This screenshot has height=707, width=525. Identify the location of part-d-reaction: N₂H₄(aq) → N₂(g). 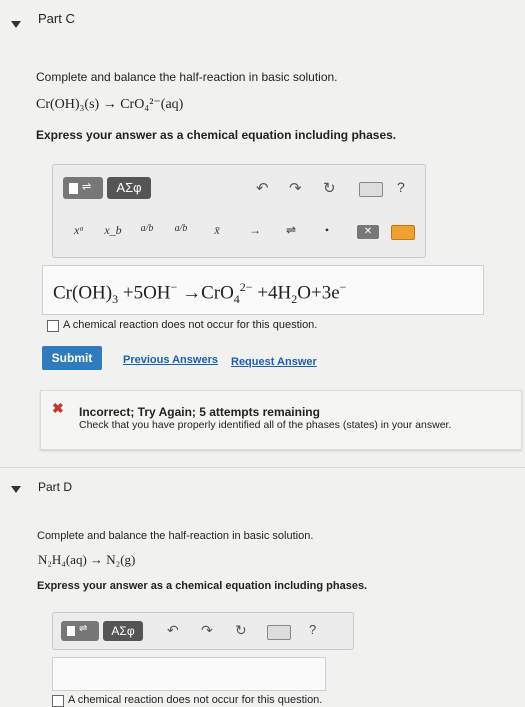
(87, 559).